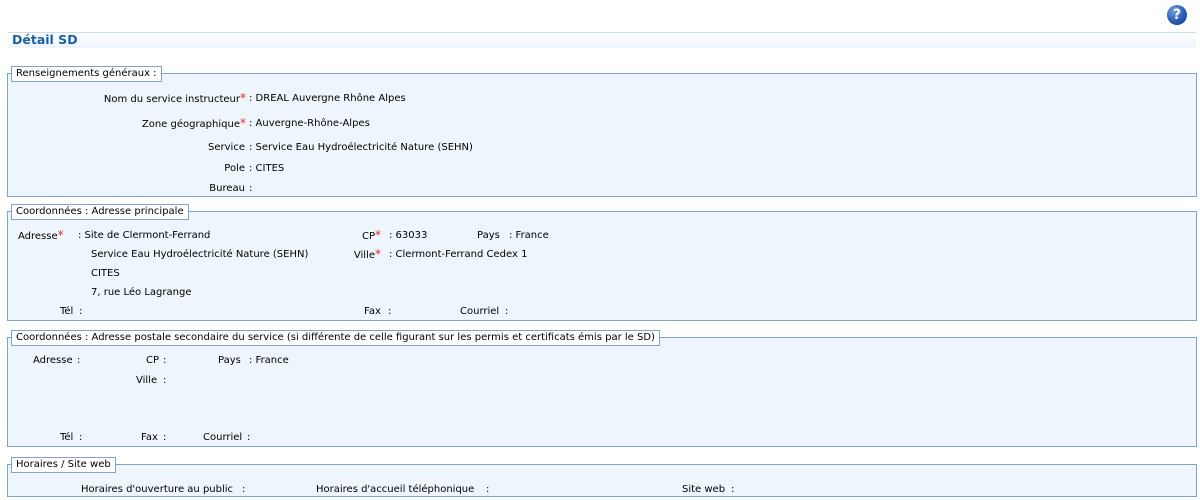  What do you see at coordinates (105, 273) in the screenshot?
I see `adresse-line-3: CITES` at bounding box center [105, 273].